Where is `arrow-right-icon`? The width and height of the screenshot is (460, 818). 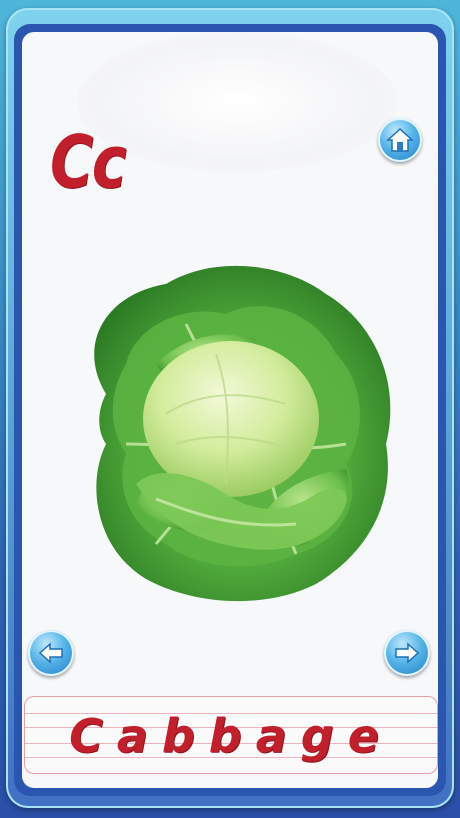
arrow-right-icon is located at coordinates (407, 653).